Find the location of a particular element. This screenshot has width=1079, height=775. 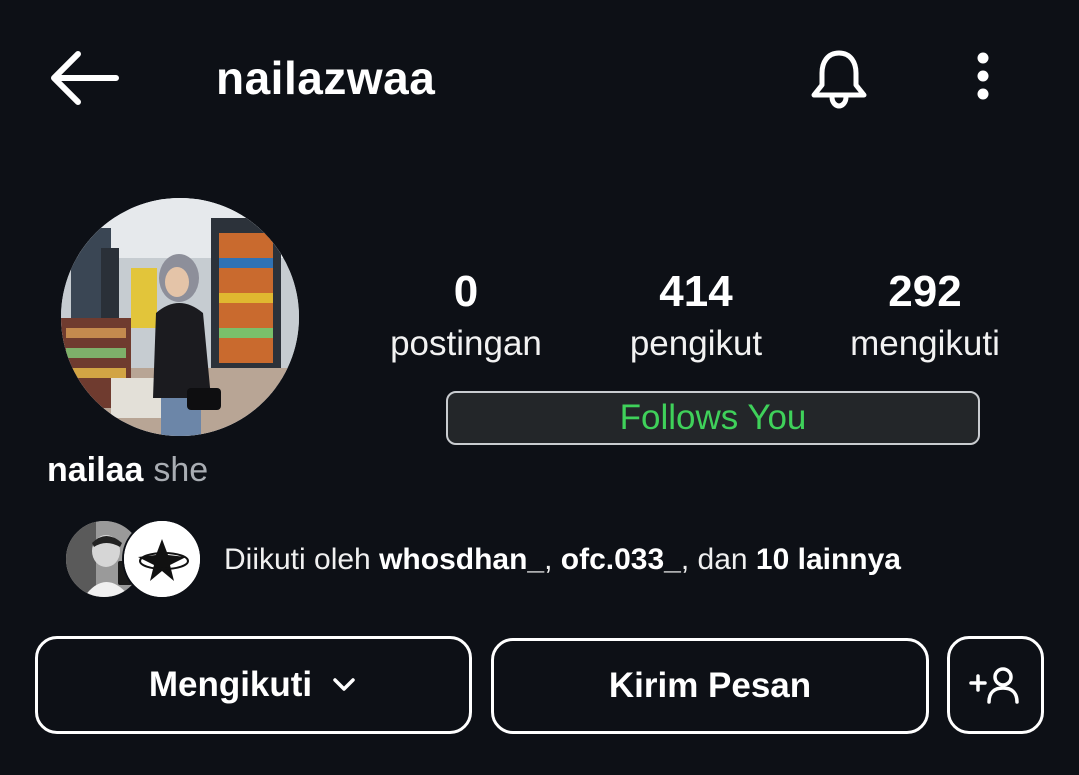

back-arrow-icon is located at coordinates (83, 78).